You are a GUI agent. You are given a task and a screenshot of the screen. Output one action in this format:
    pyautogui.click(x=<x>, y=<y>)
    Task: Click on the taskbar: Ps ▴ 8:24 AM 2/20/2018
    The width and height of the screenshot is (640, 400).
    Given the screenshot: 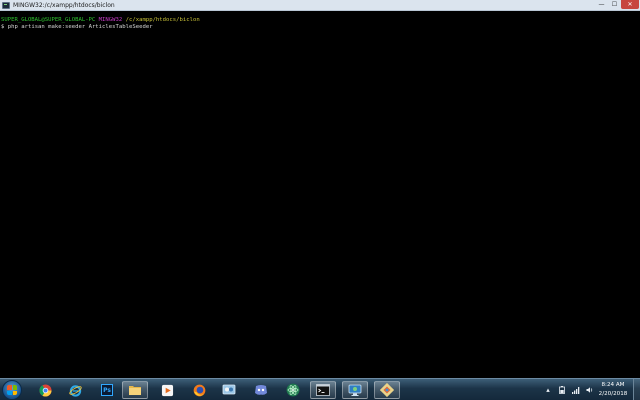 What is the action you would take?
    pyautogui.click(x=320, y=389)
    